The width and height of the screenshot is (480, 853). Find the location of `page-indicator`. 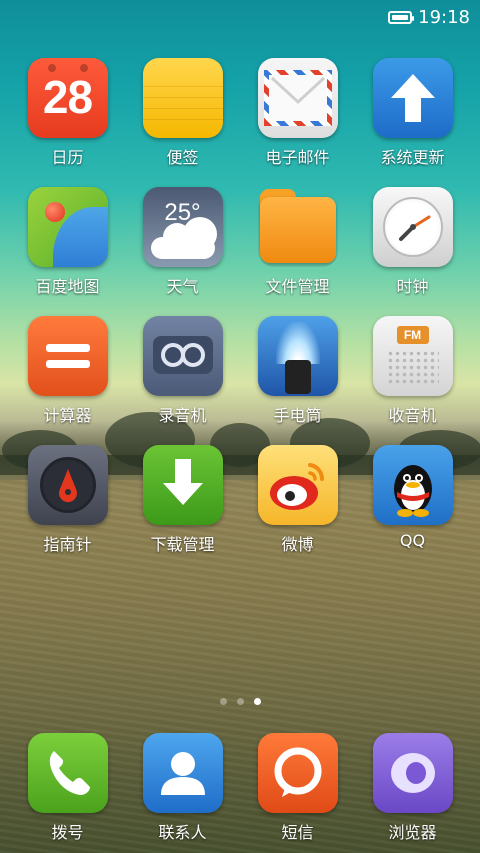

page-indicator is located at coordinates (240, 701).